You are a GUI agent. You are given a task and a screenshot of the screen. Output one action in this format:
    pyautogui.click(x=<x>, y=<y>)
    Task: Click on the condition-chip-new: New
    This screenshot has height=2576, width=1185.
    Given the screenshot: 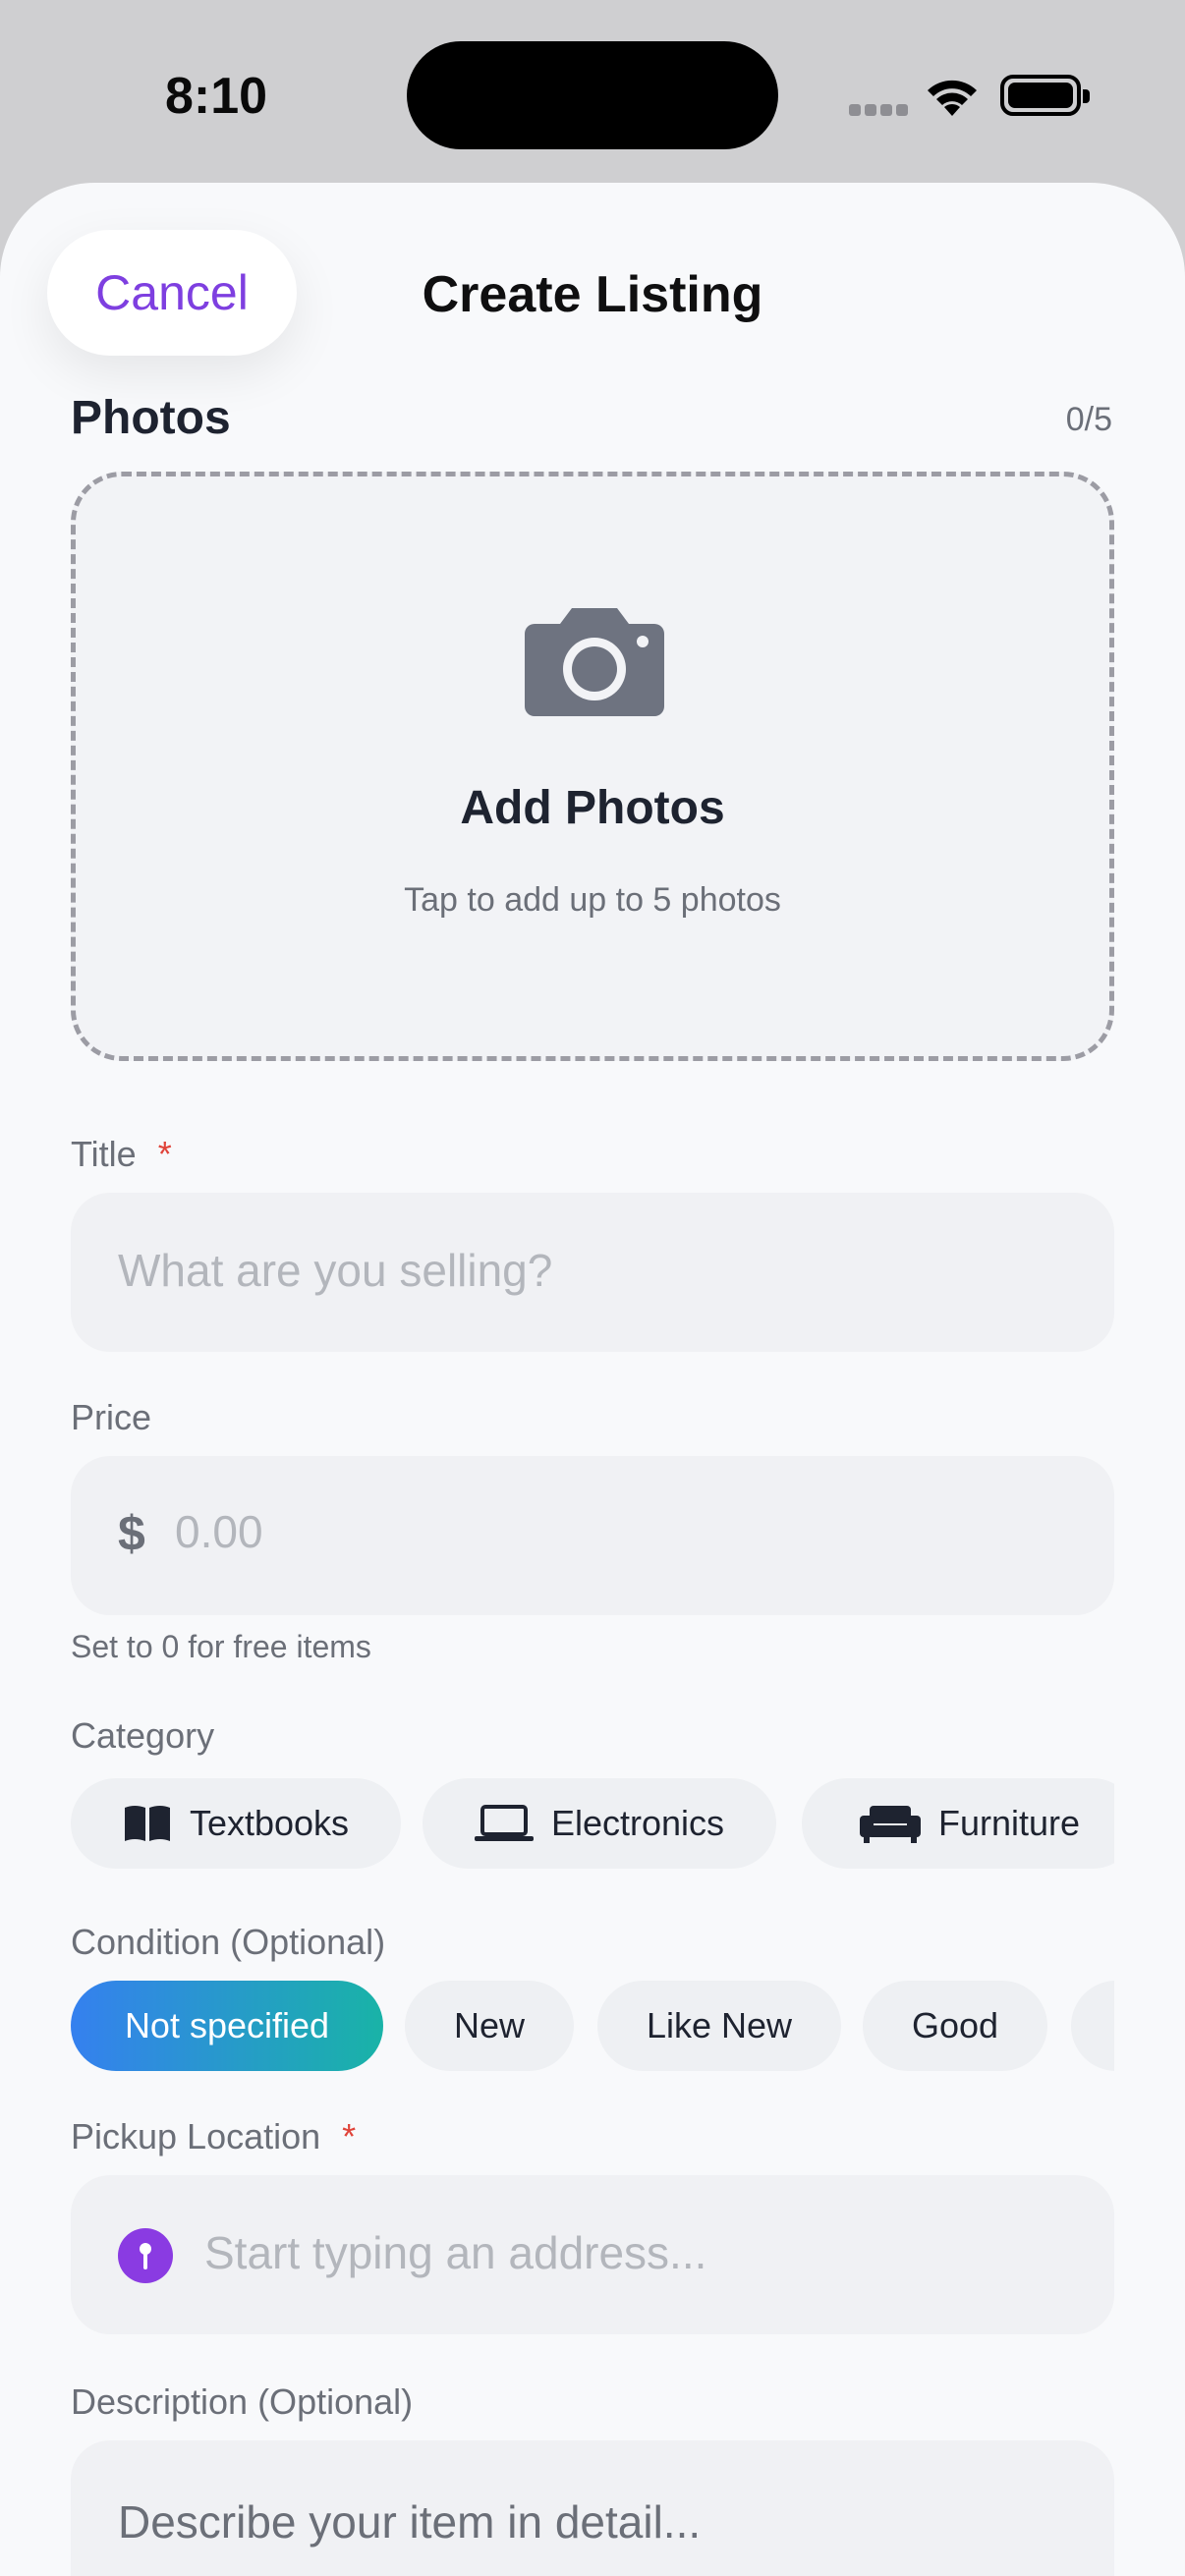 What is the action you would take?
    pyautogui.click(x=490, y=2026)
    